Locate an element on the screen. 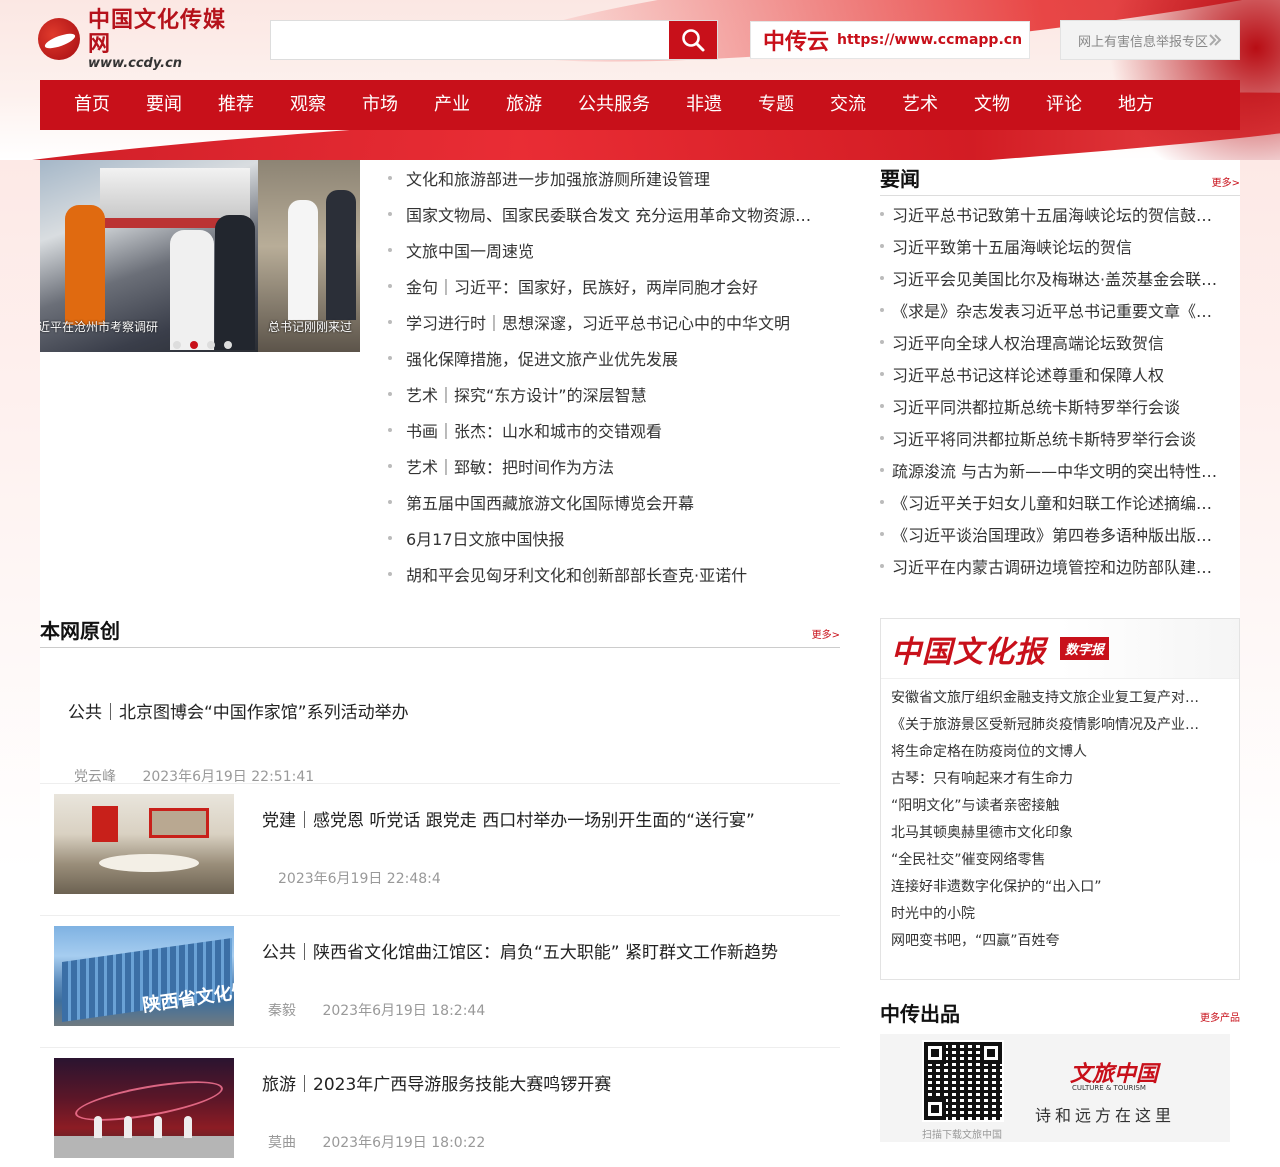 This screenshot has height=1167, width=1280. search-input is located at coordinates (470, 40).